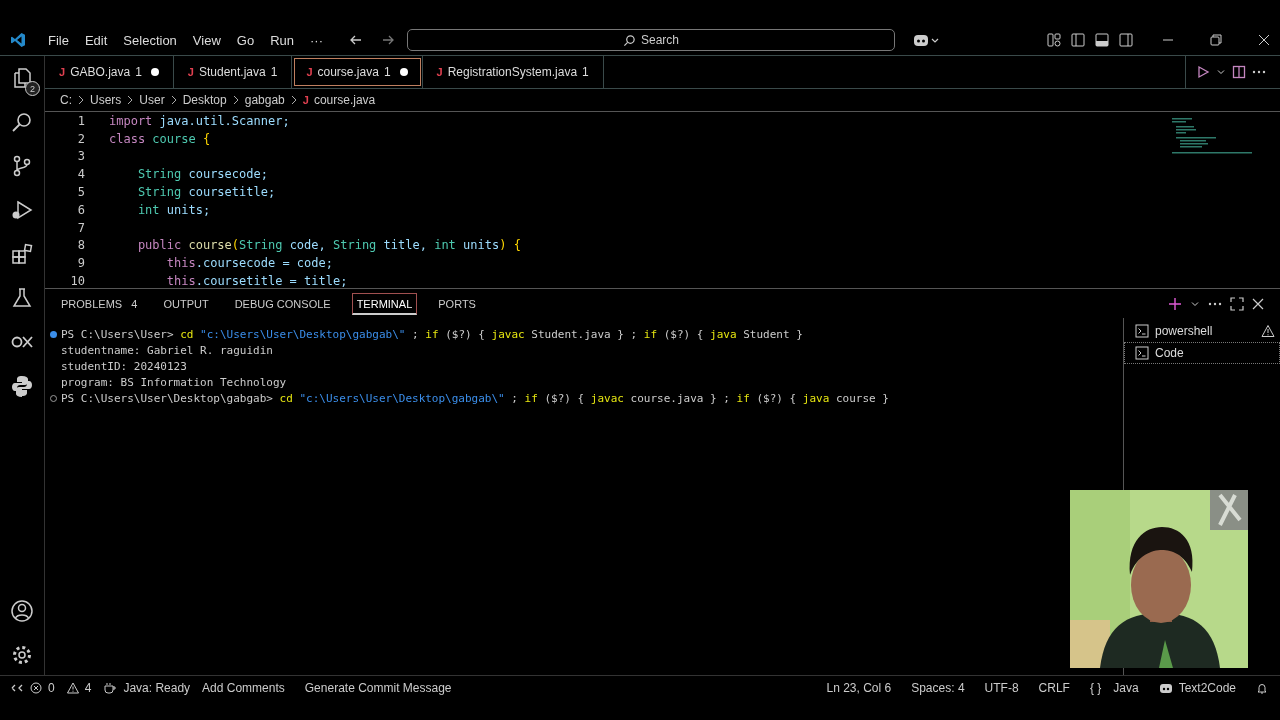 This screenshot has width=1280, height=720. Describe the element at coordinates (80, 156) in the screenshot. I see `line-number: 3` at that location.